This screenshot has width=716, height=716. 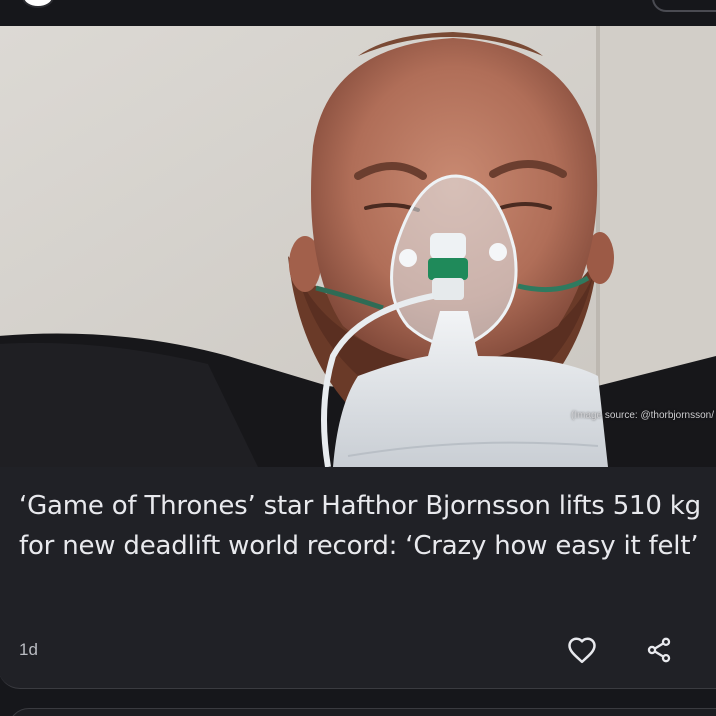 I want to click on like-button, so click(x=582, y=650).